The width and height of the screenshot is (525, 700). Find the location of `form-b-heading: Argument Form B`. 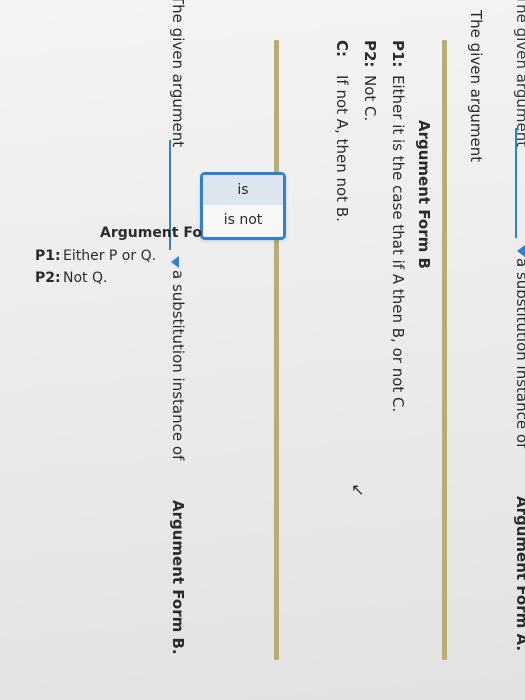

form-b-heading: Argument Form B is located at coordinates (424, 194).